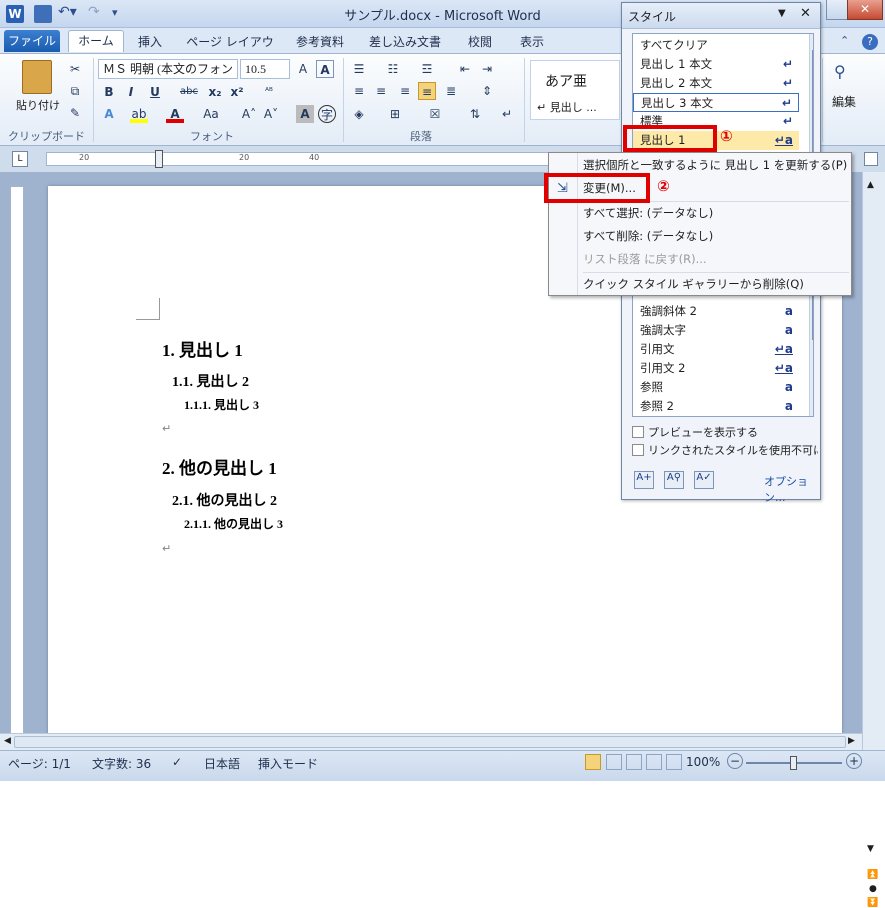  Describe the element at coordinates (716, 330) in the screenshot. I see `style-item: 強調太字 a` at that location.